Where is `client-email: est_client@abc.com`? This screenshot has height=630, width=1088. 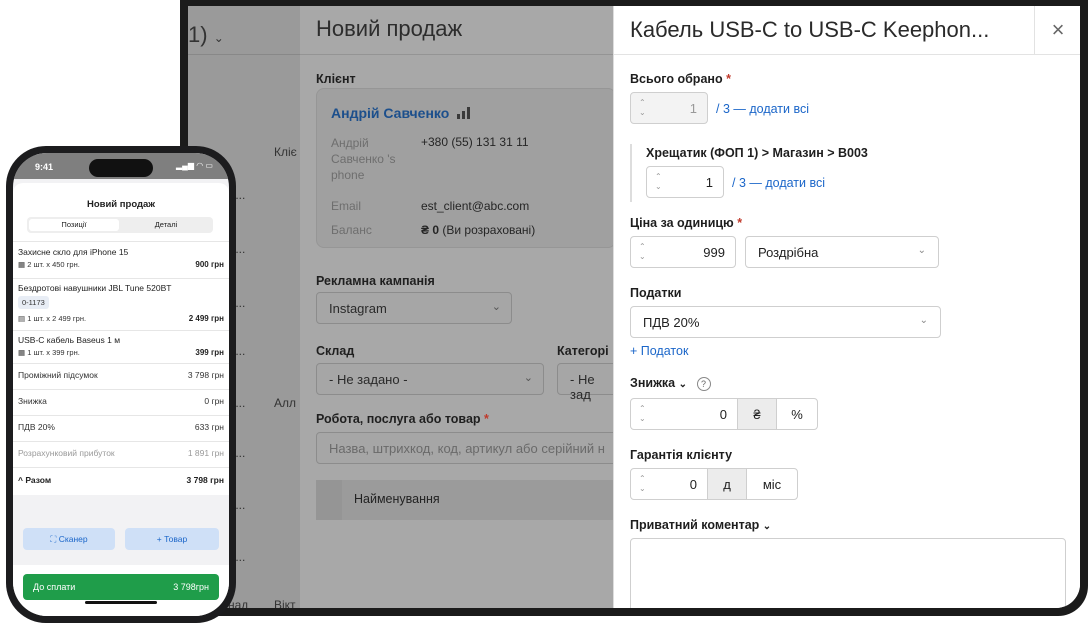
client-email: est_client@abc.com is located at coordinates (475, 206).